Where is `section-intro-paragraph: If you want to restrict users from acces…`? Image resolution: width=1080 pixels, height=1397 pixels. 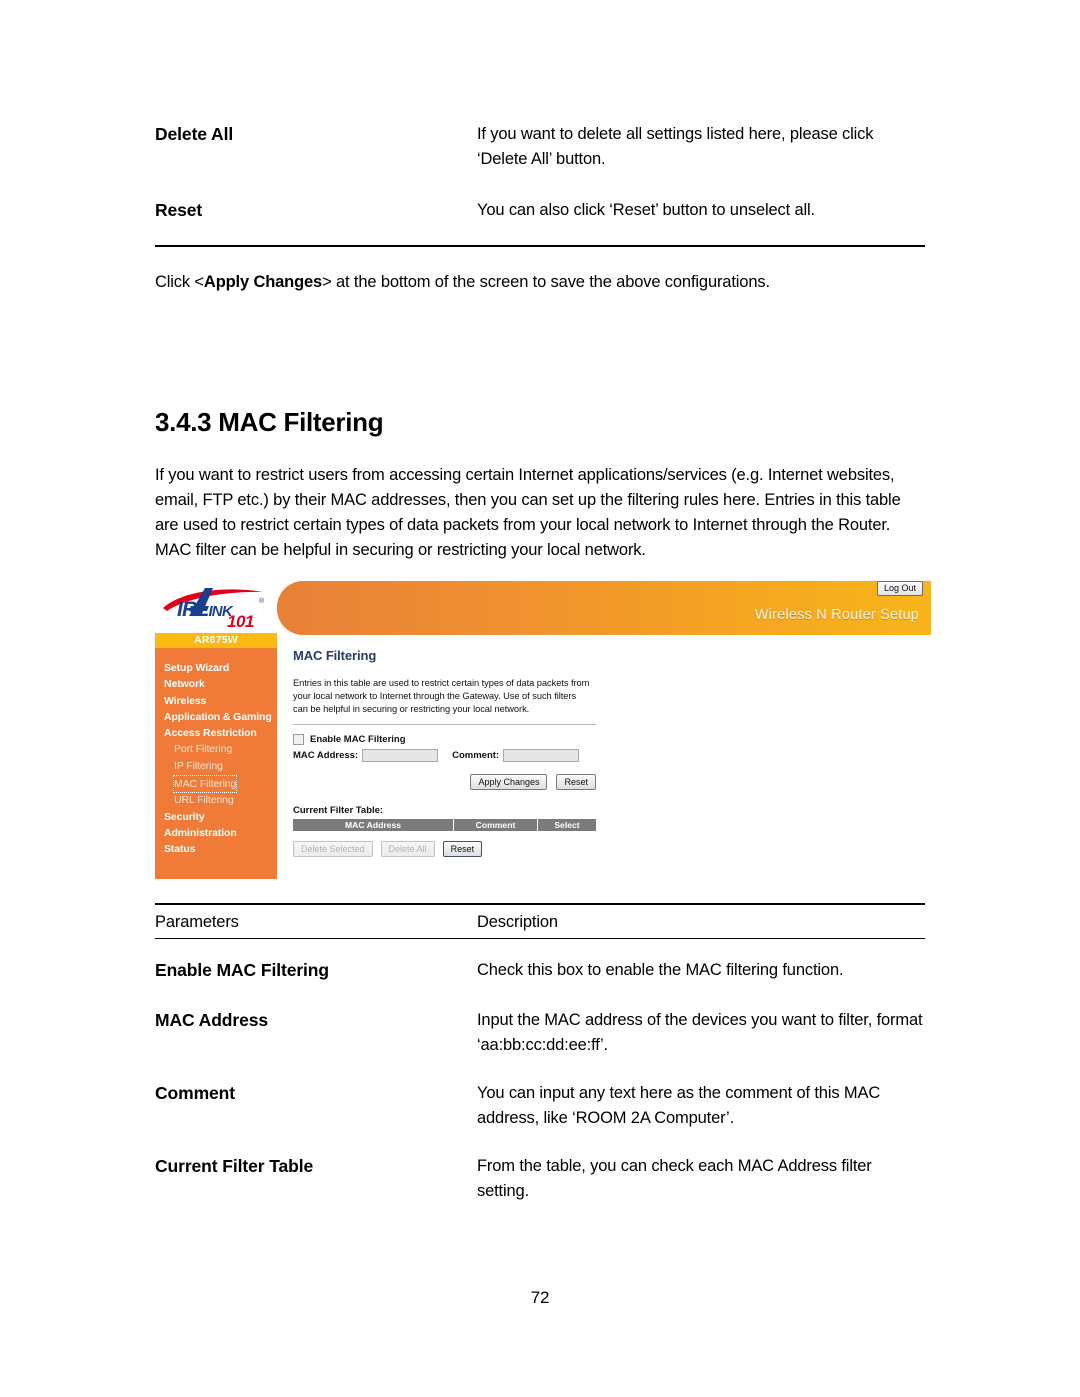 section-intro-paragraph: If you want to restrict users from acces… is located at coordinates (528, 512).